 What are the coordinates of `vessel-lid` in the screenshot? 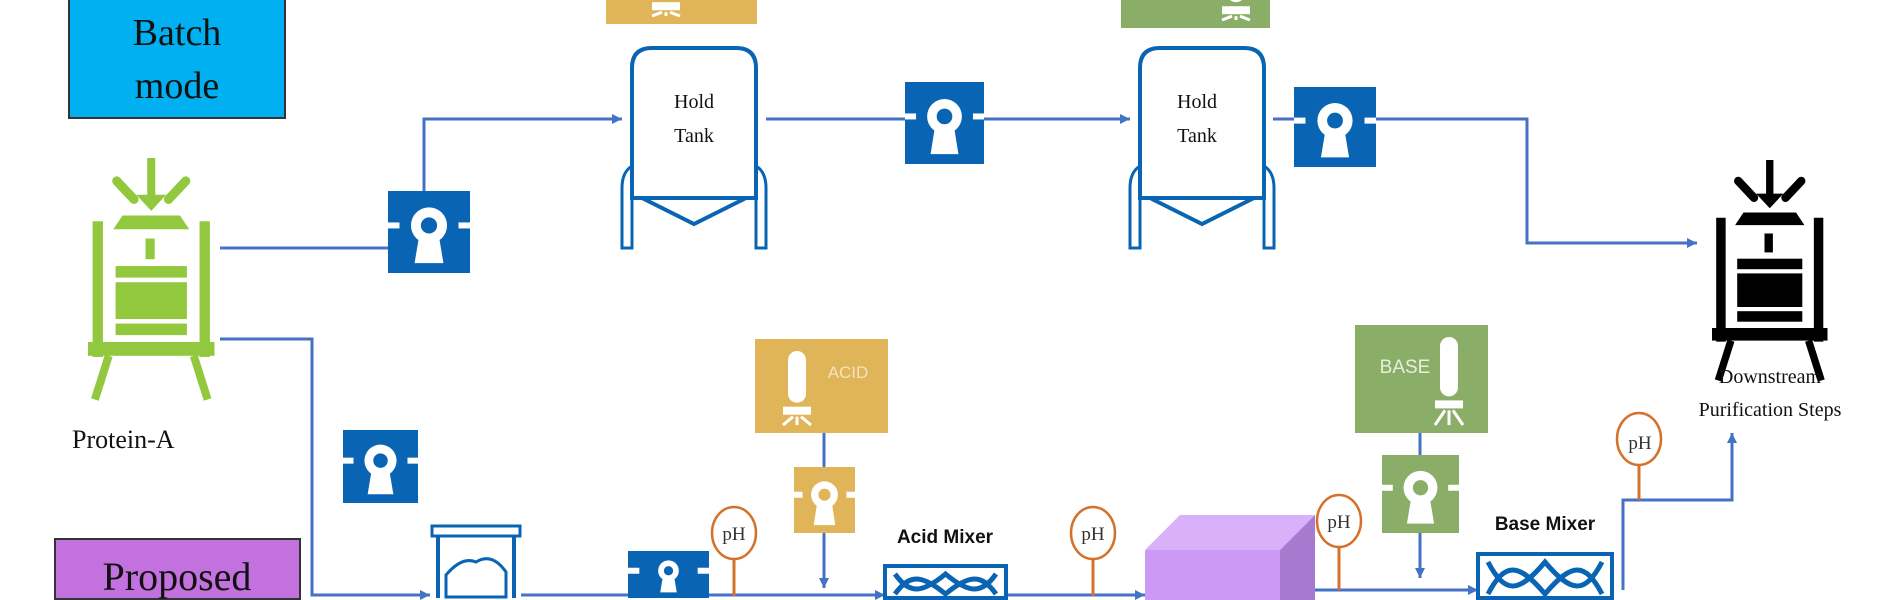 It's located at (476, 531).